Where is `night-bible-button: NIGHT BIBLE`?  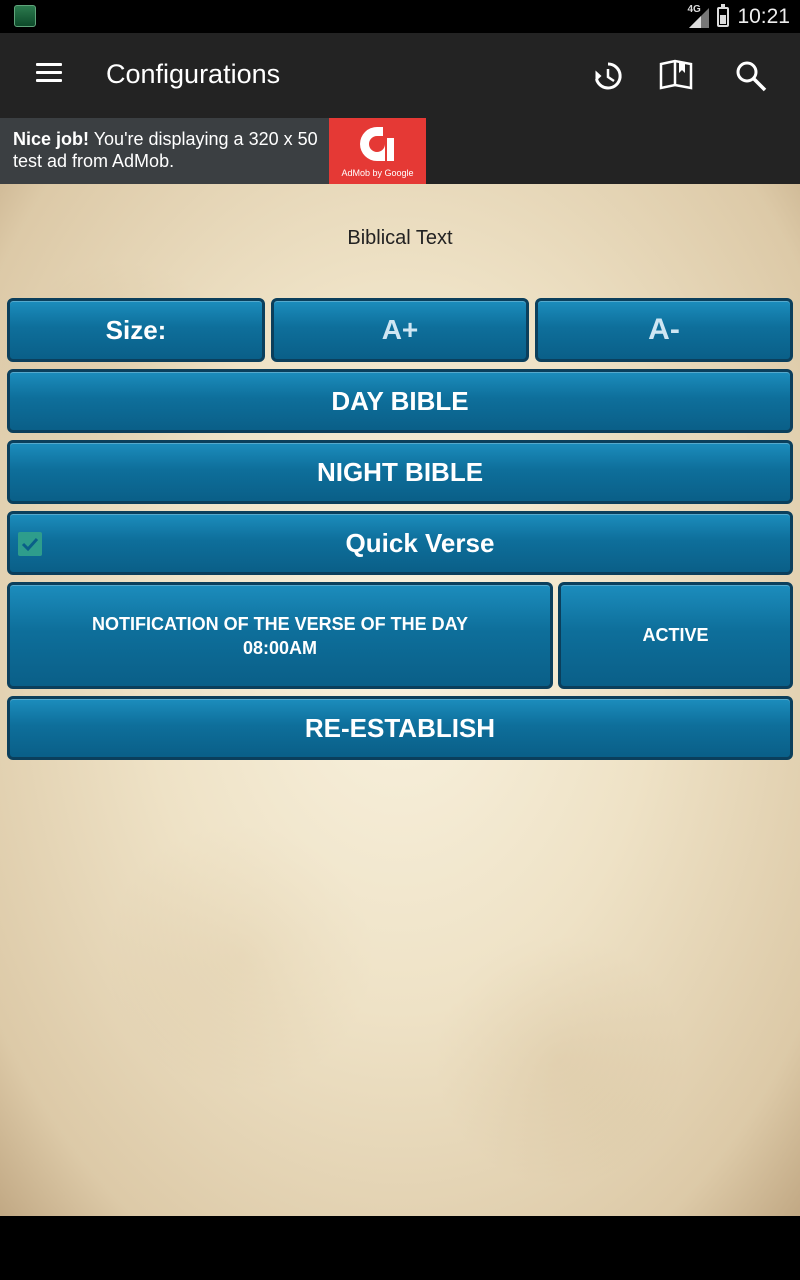
night-bible-button: NIGHT BIBLE is located at coordinates (400, 472).